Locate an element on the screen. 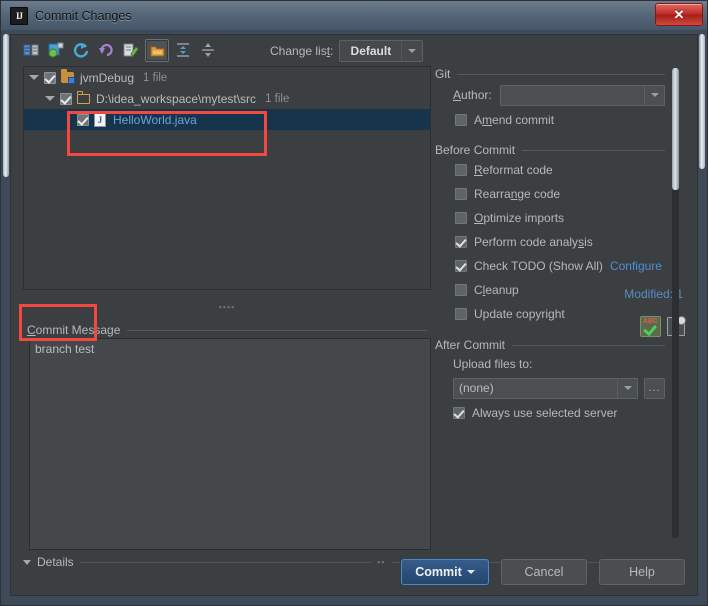 This screenshot has width=708, height=606. changelist-control: Change list: Default is located at coordinates (347, 51).